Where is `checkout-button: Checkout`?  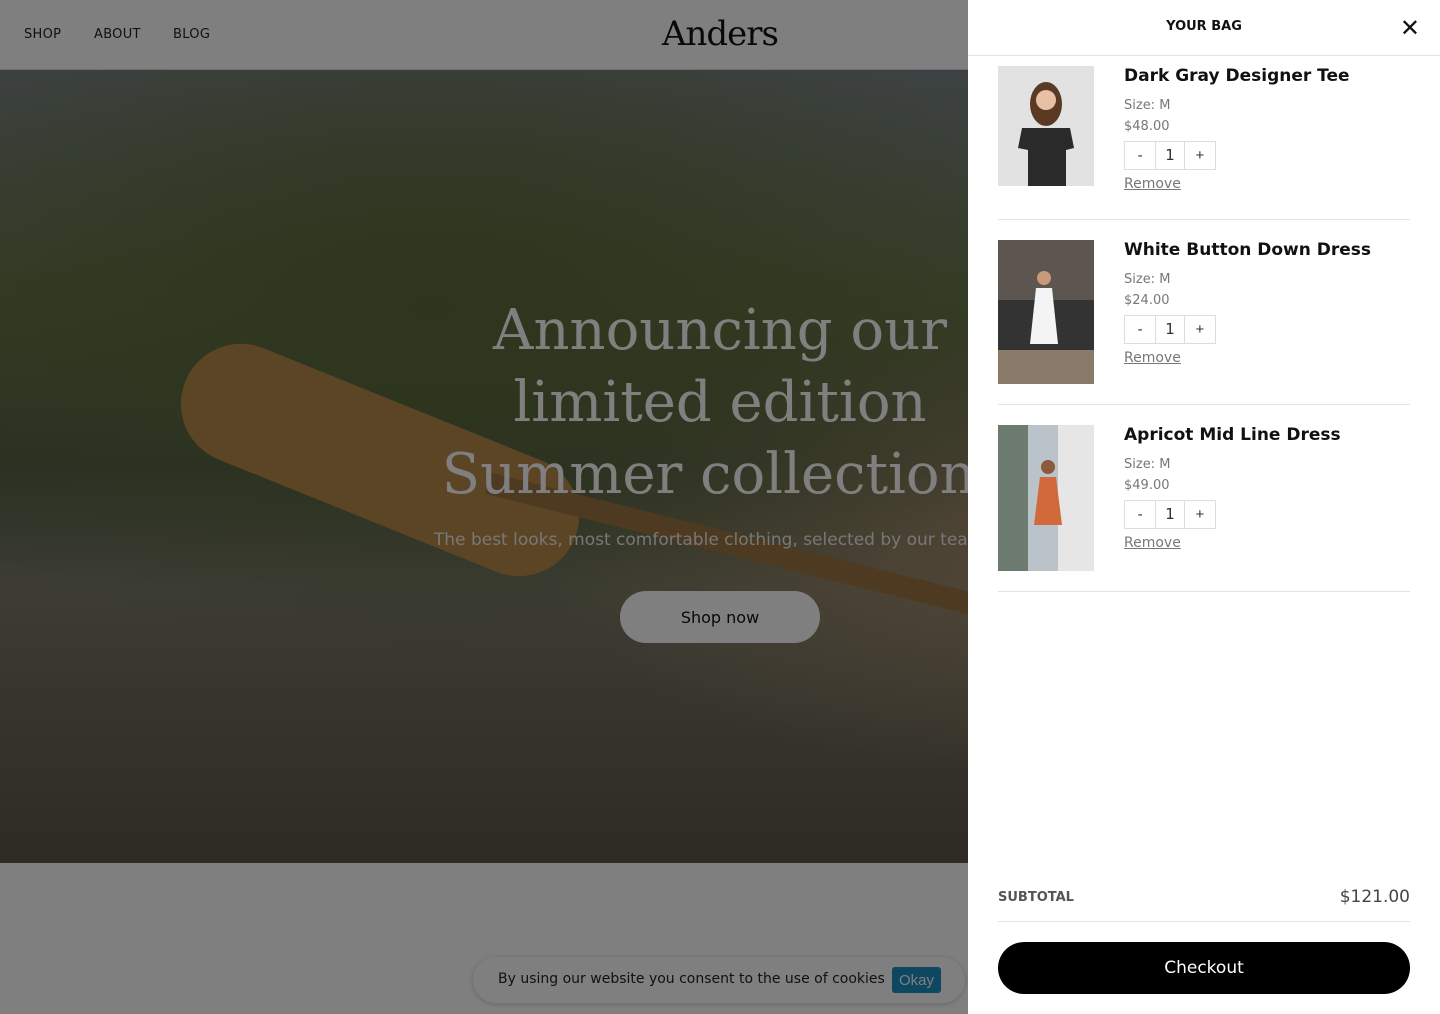
checkout-button: Checkout is located at coordinates (1204, 968).